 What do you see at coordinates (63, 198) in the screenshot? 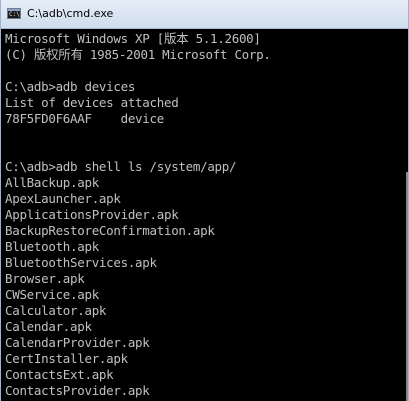
I see `console-line: ApexLauncher.apk` at bounding box center [63, 198].